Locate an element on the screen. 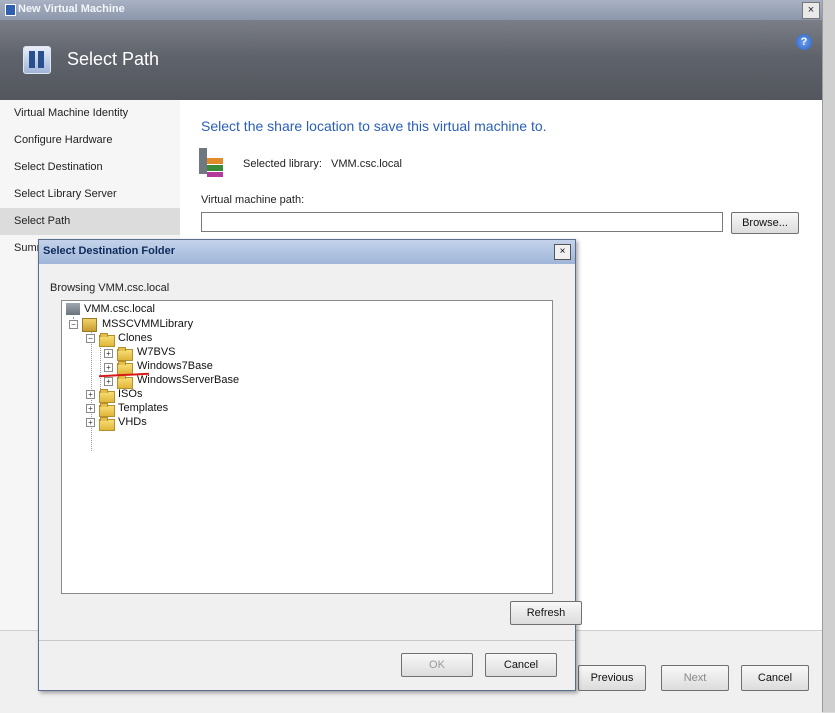 Image resolution: width=835 pixels, height=713 pixels. library-icon is located at coordinates (212, 163).